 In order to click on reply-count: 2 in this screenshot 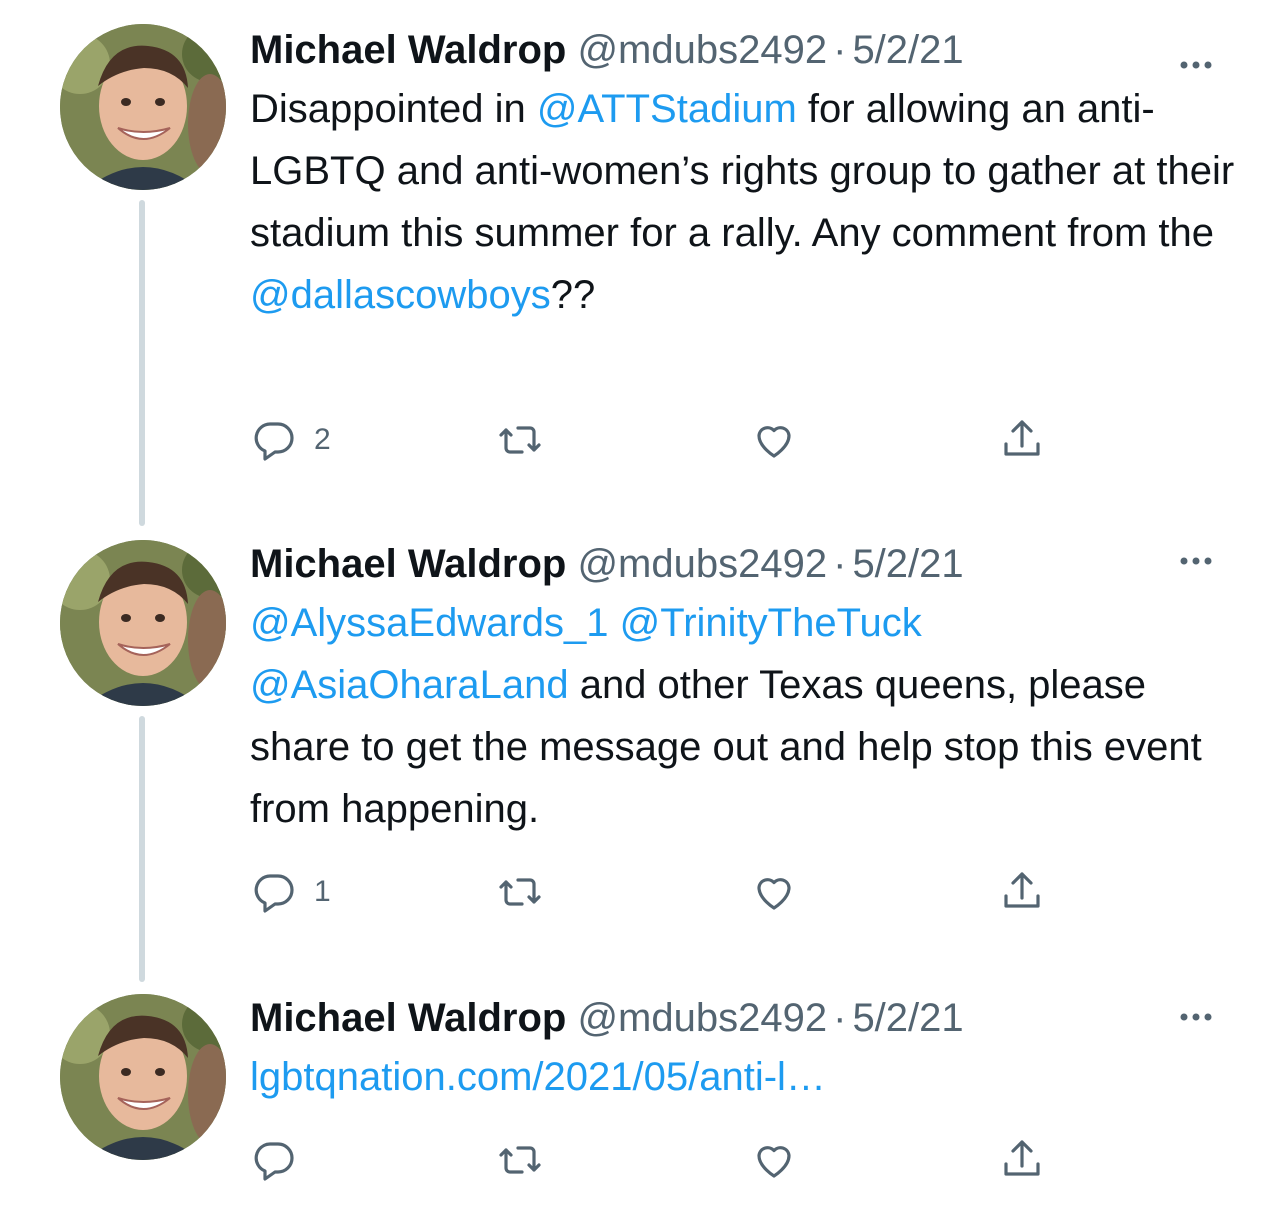, I will do `click(322, 439)`.